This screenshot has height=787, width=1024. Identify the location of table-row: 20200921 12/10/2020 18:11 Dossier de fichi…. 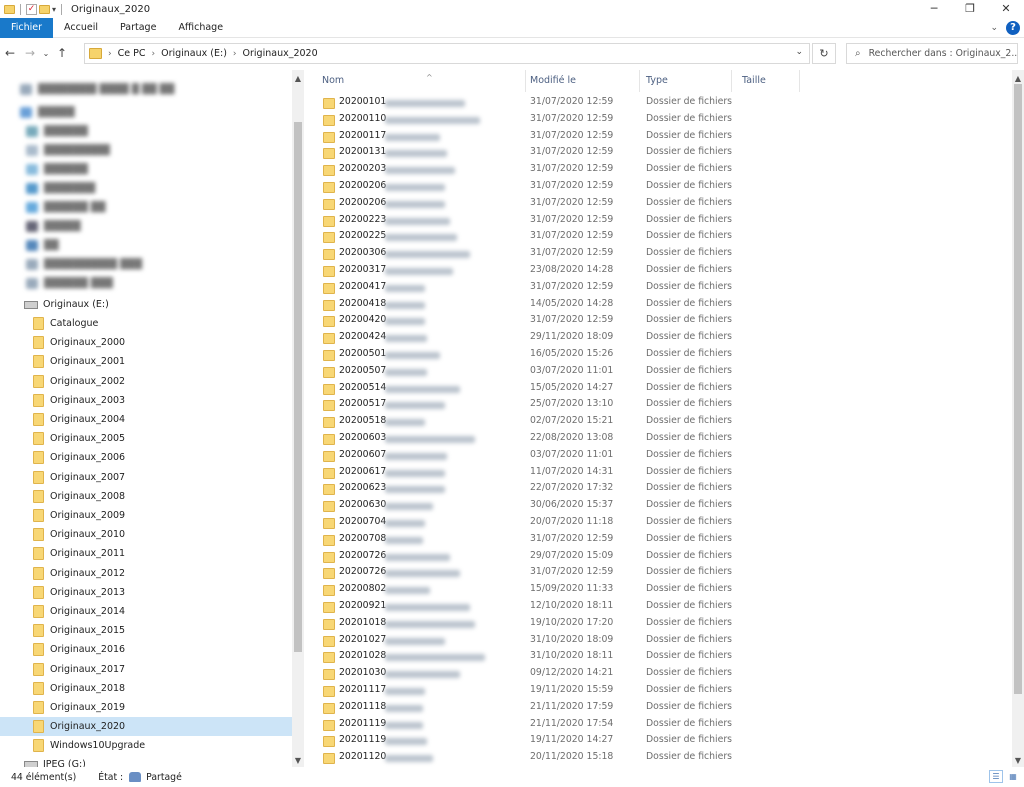
(656, 607).